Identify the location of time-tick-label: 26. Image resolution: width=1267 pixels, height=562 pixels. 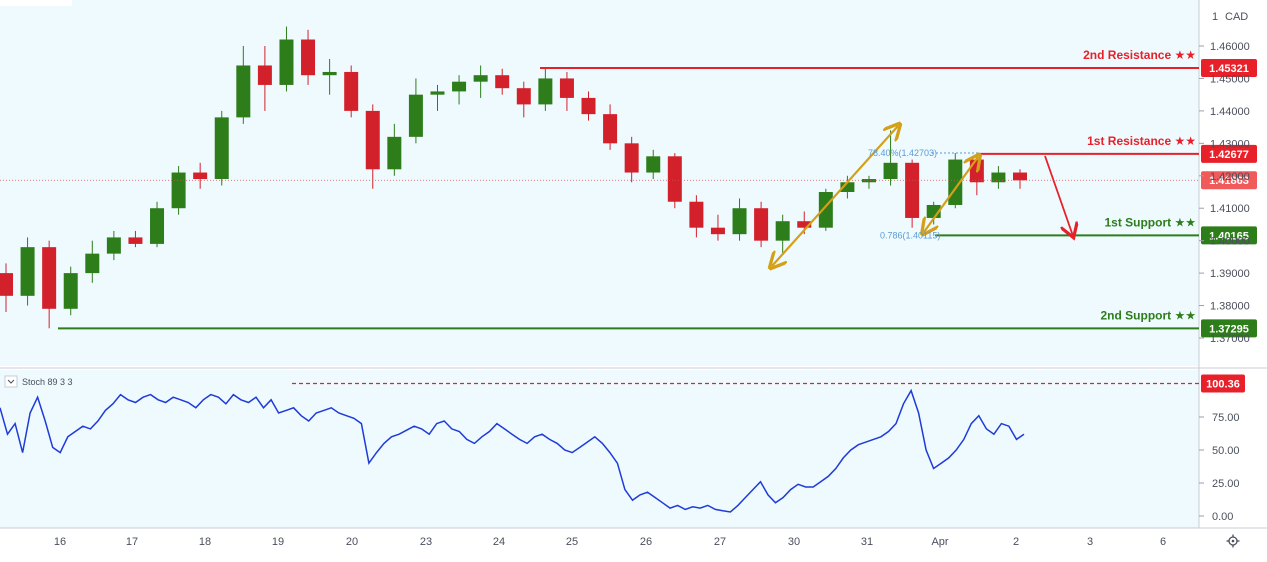
(646, 542).